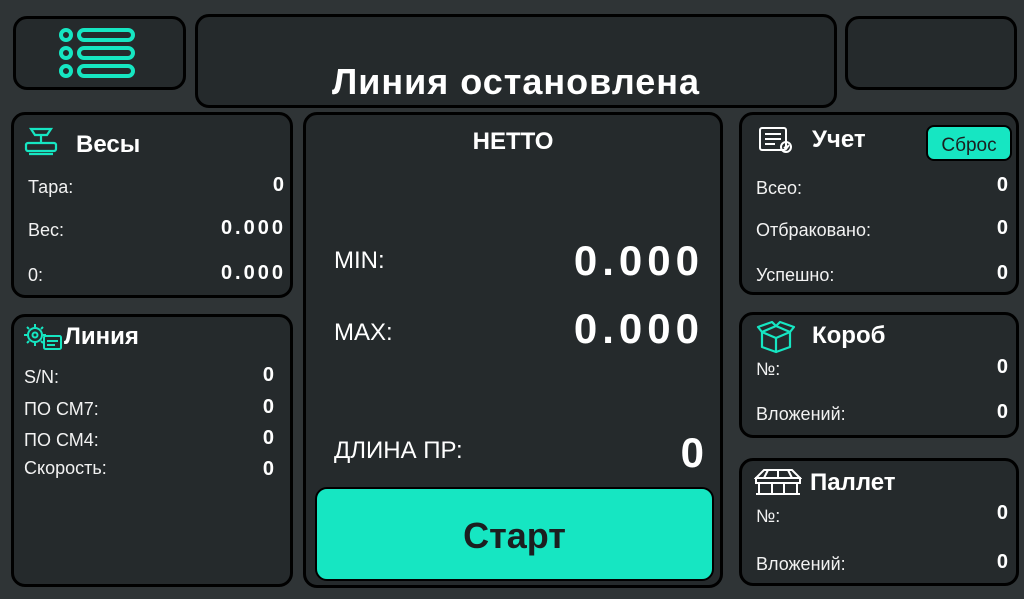  Describe the element at coordinates (36, 275) in the screenshot. I see `zero-label: 0:` at that location.